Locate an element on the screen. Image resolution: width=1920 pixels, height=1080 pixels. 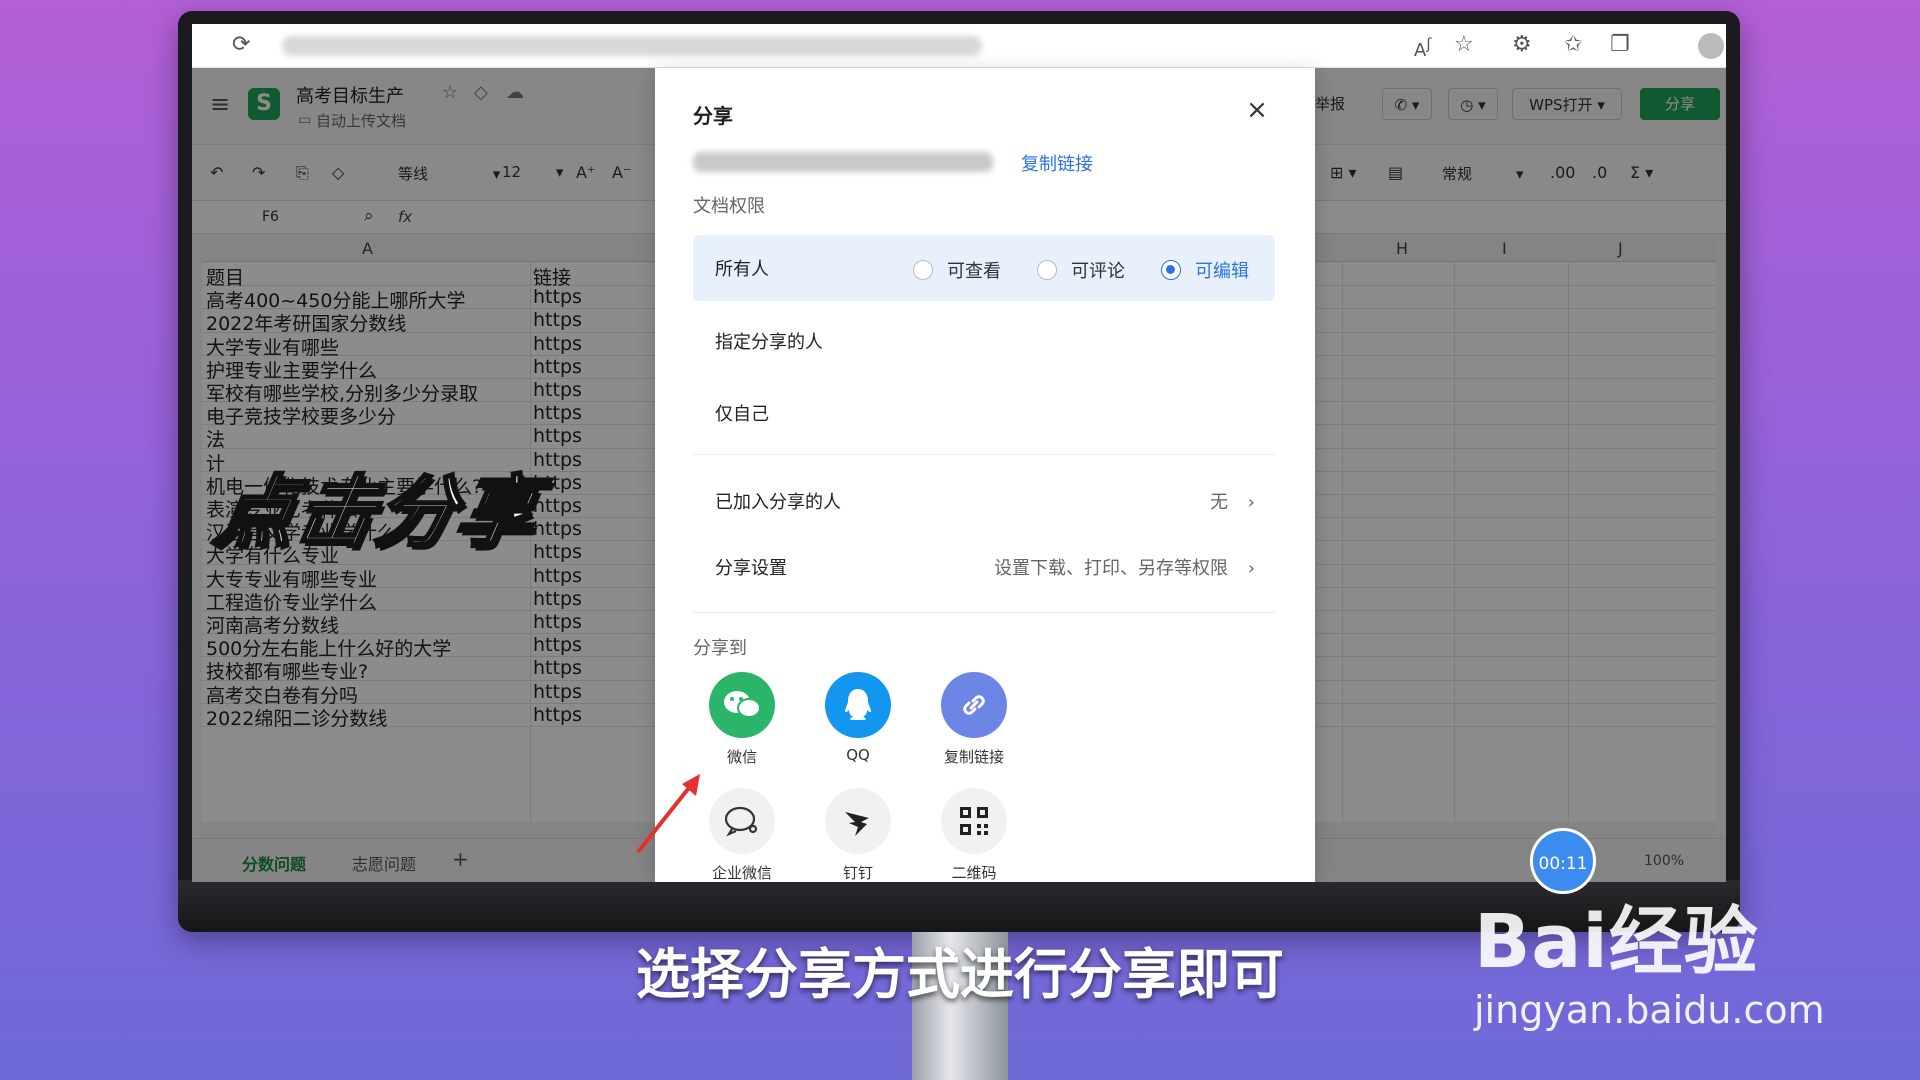
collections-icon: ❐ is located at coordinates (1620, 44).